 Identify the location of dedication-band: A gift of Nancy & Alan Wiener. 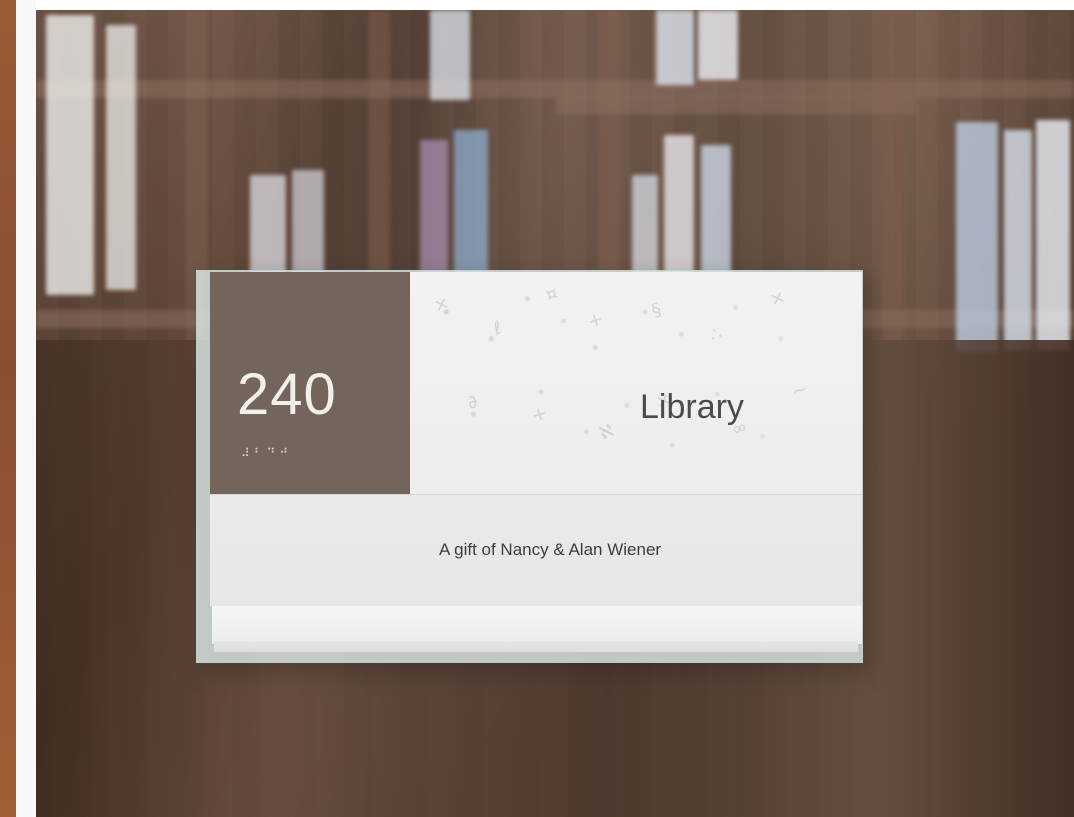
(536, 550).